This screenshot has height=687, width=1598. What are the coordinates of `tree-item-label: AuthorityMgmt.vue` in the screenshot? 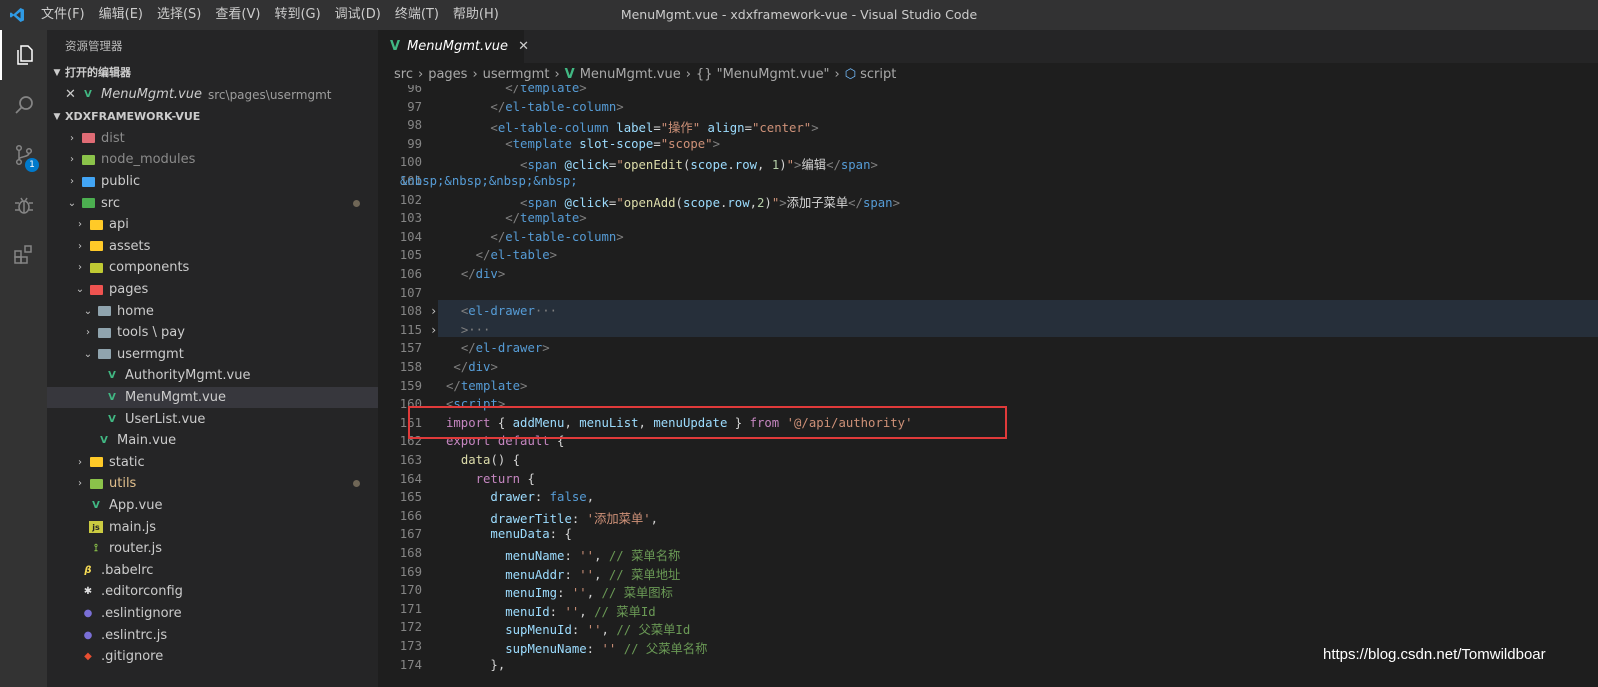 It's located at (188, 376).